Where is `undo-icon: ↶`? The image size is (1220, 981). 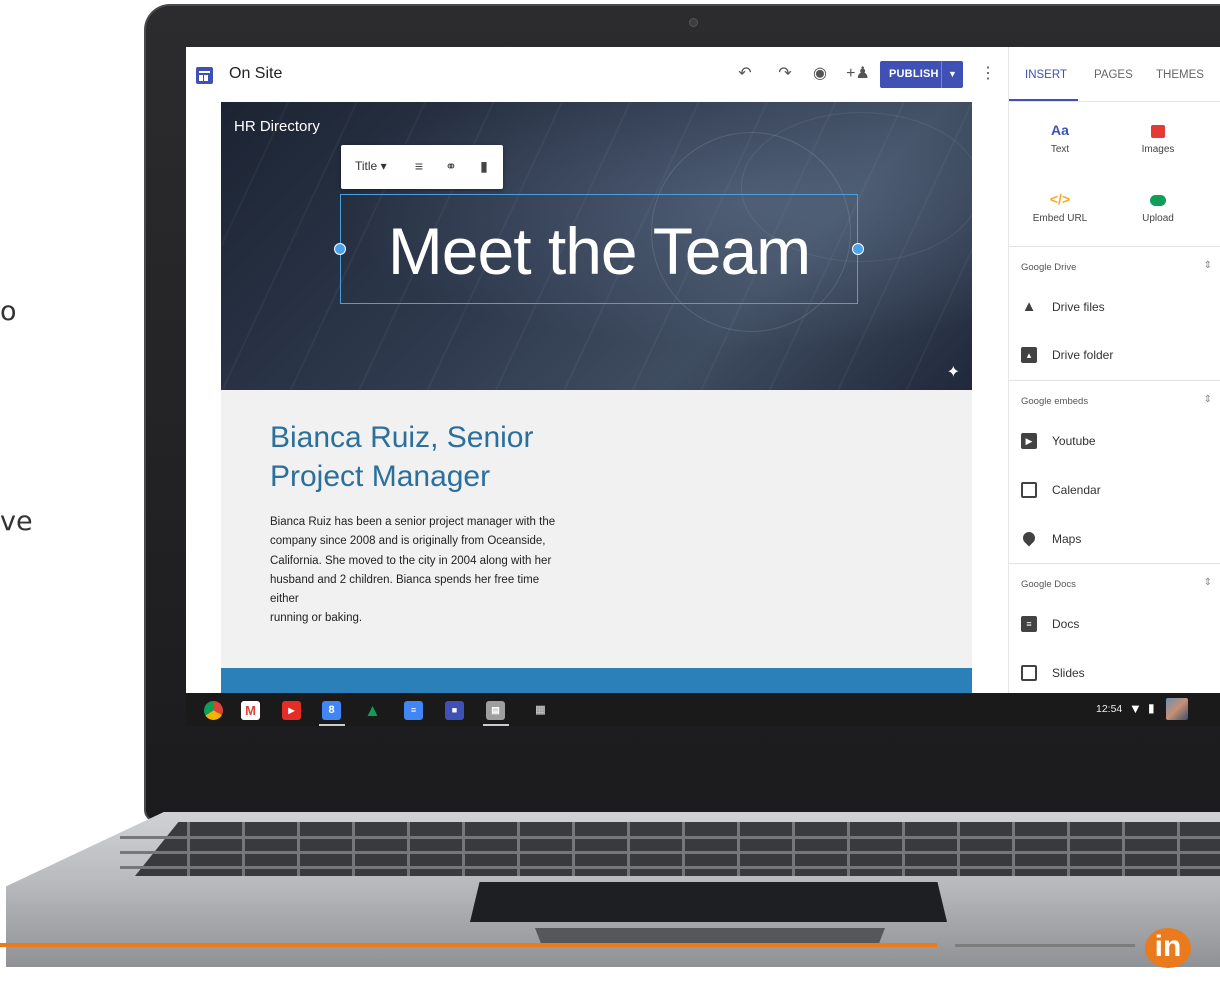 undo-icon: ↶ is located at coordinates (745, 74).